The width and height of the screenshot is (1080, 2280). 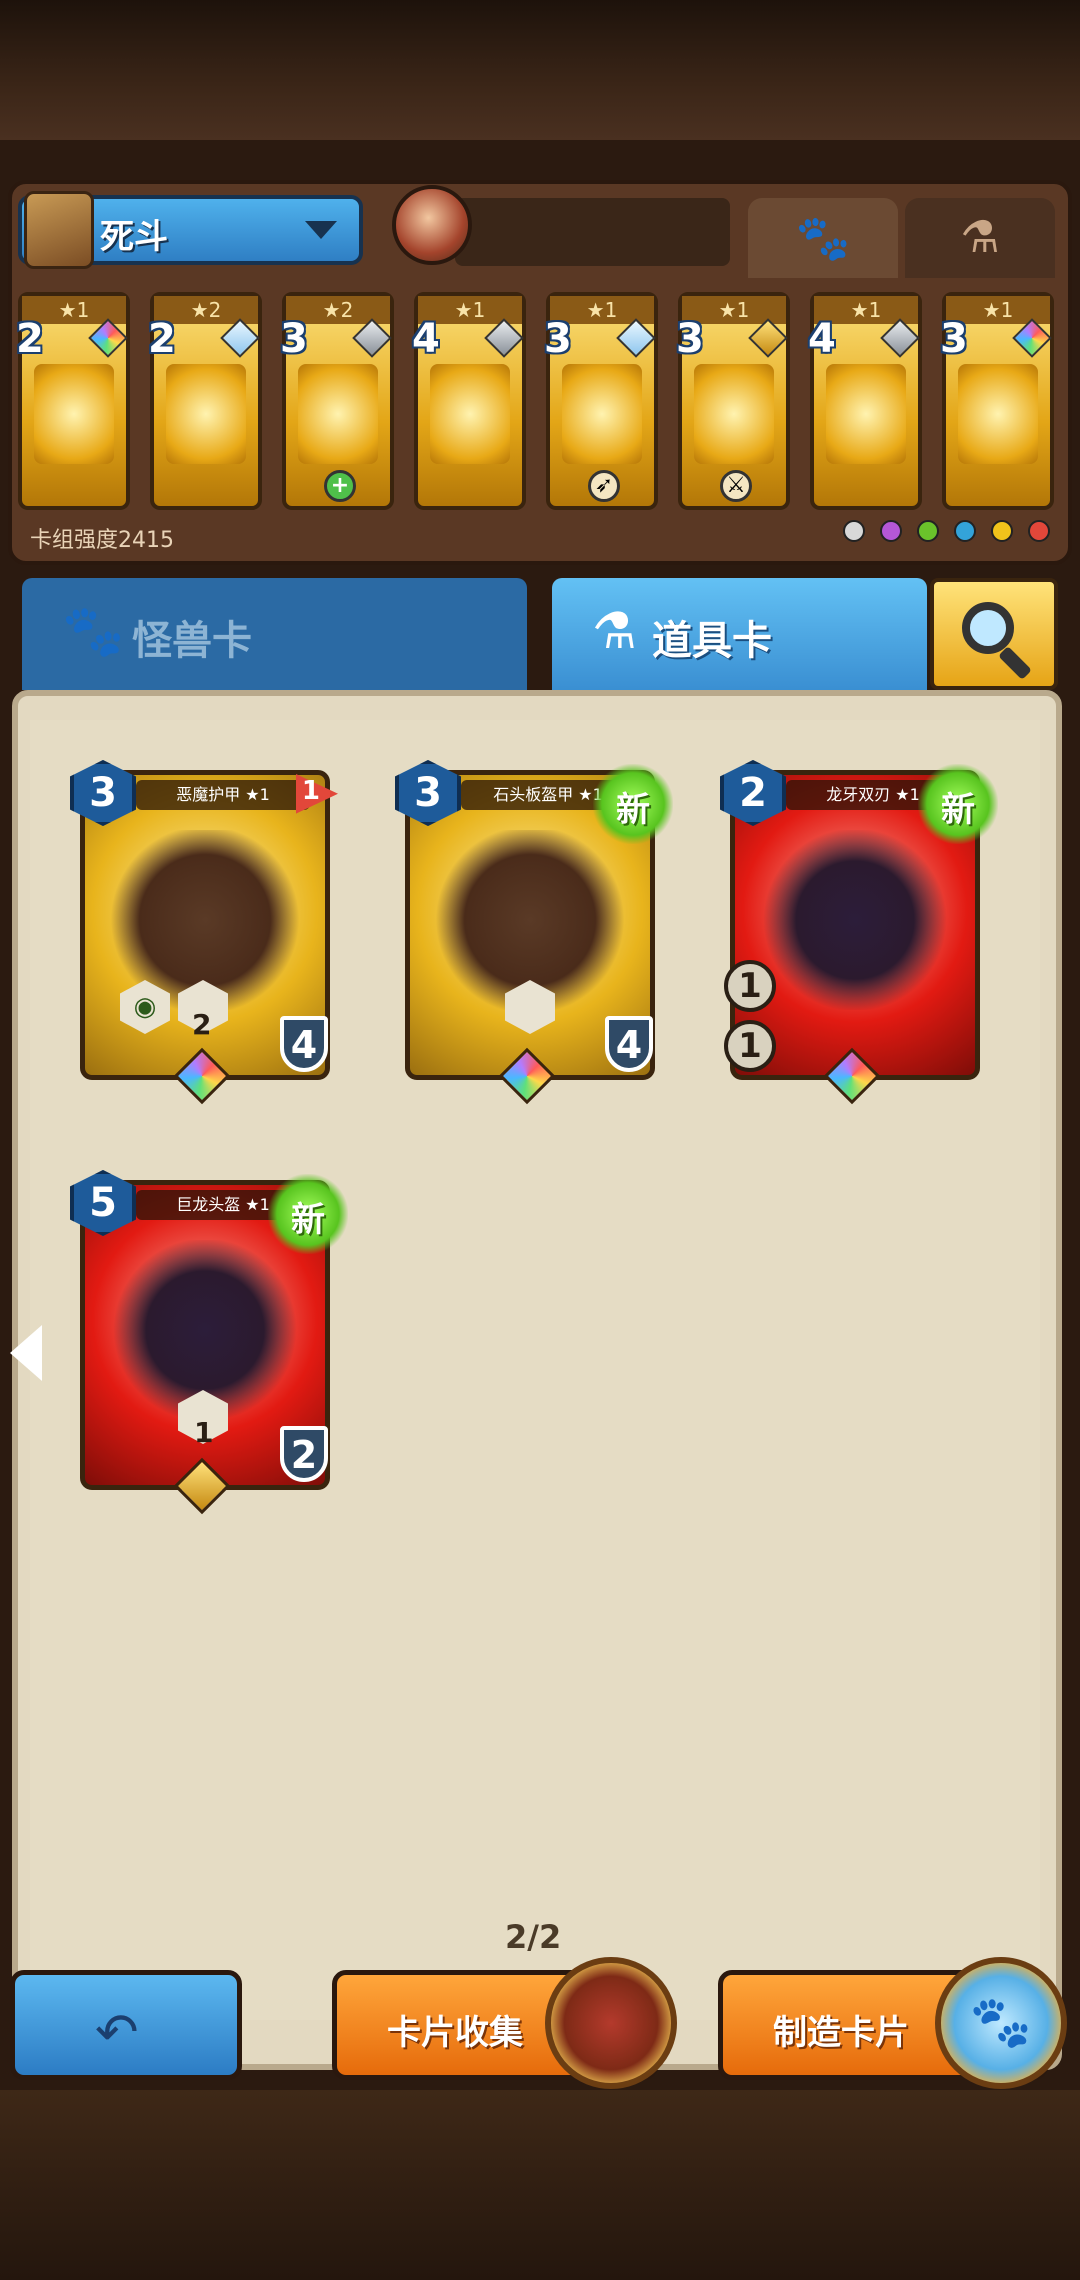 I want to click on deck-card: ★2 2, so click(x=205, y=401).